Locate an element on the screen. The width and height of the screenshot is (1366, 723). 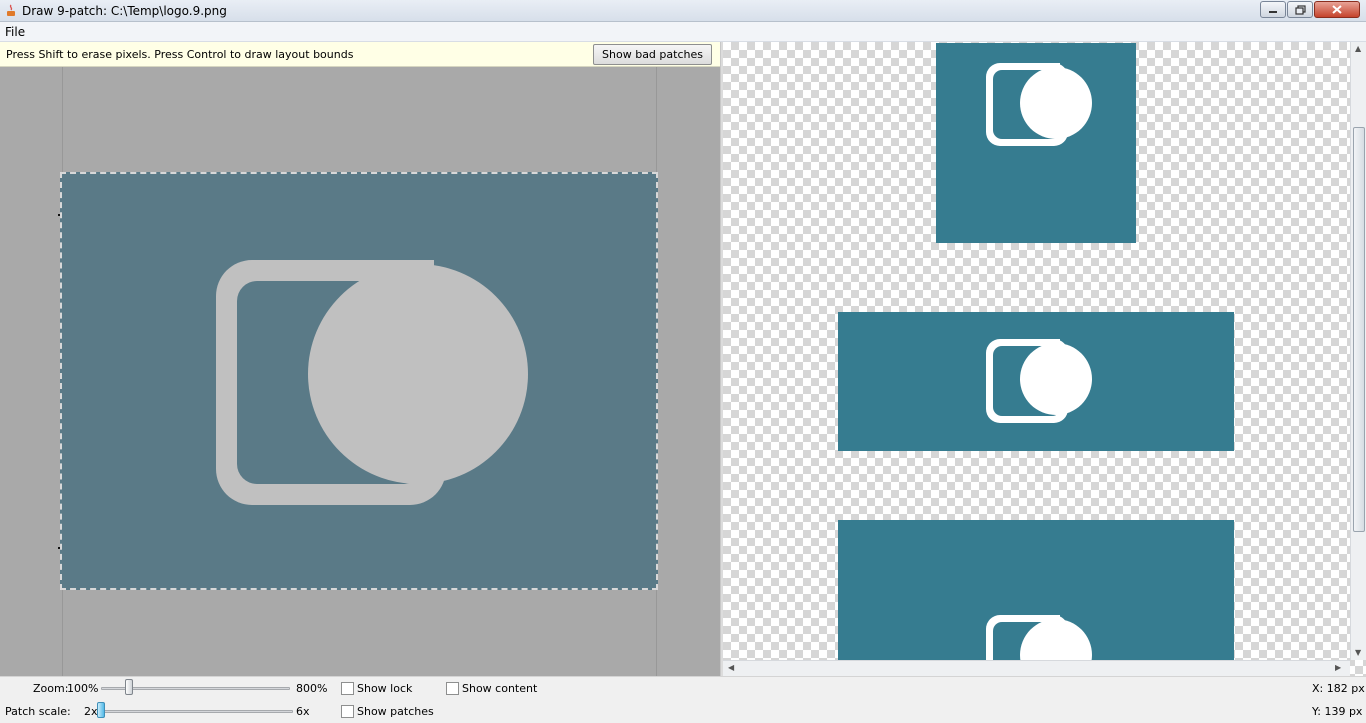
preview-vertical-scrollbar: ▲ ▼ is located at coordinates (1358, 351).